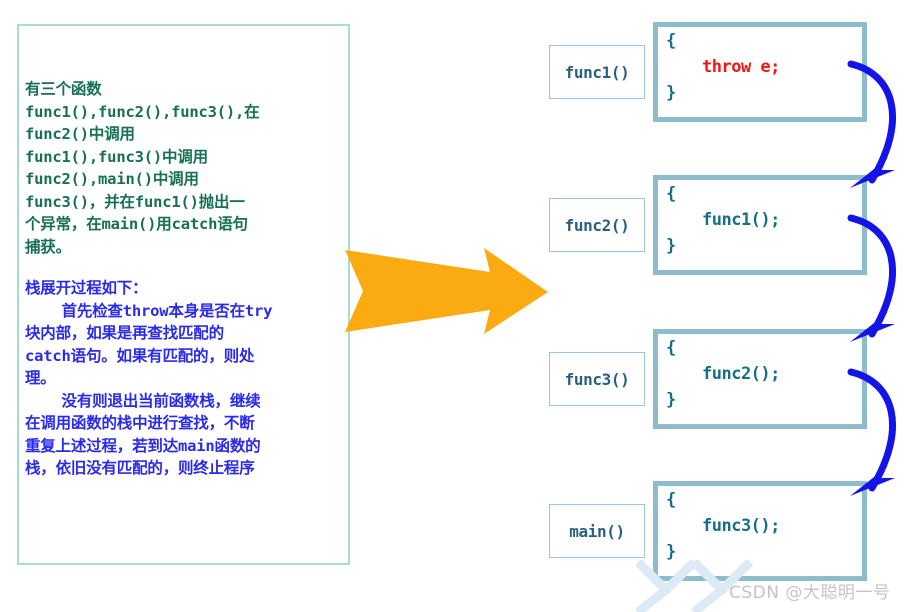  I want to click on code-statement-call: func3();, so click(741, 526).